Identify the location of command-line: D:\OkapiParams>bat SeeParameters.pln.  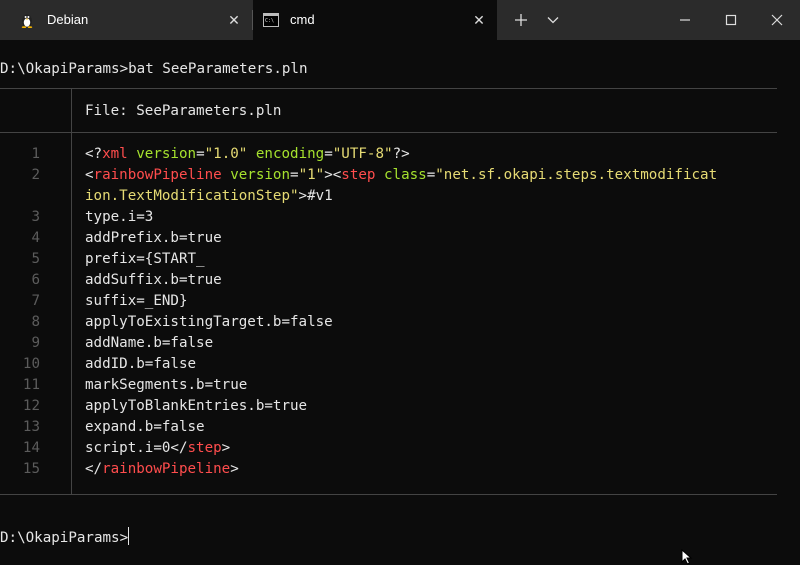
(154, 69).